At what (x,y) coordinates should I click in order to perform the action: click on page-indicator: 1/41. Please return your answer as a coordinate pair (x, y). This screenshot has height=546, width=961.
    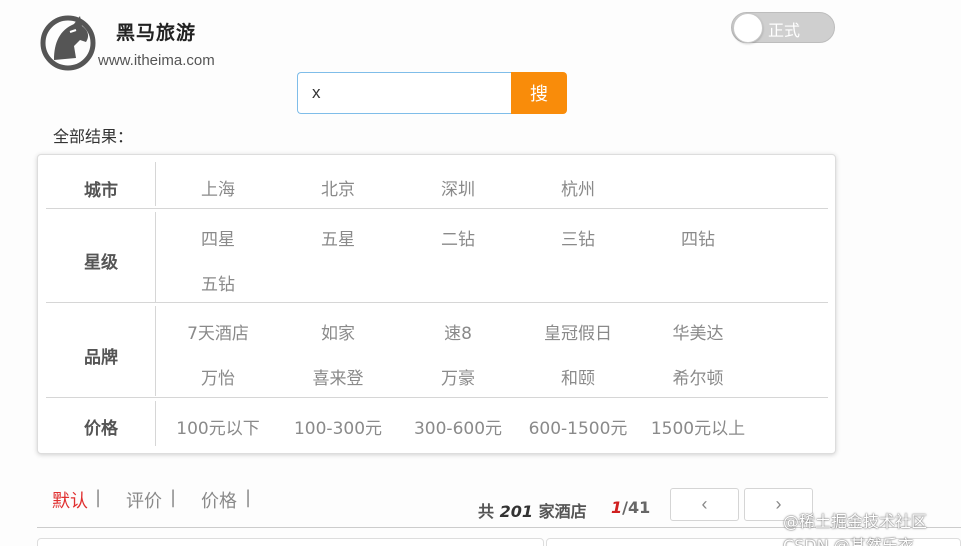
    Looking at the image, I should click on (630, 507).